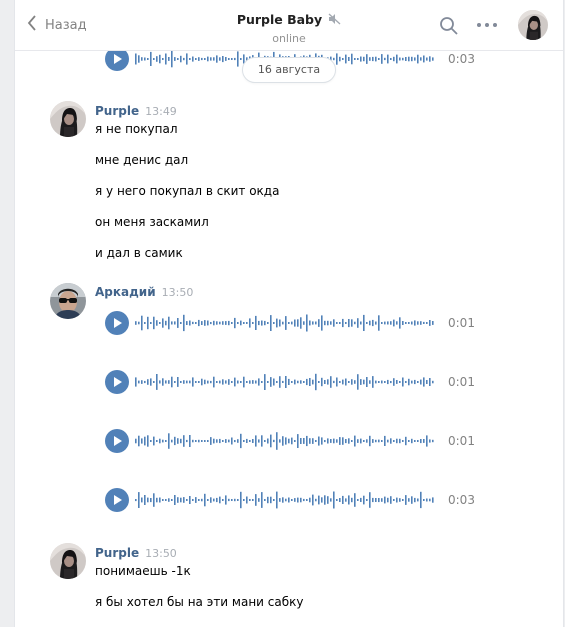 The width and height of the screenshot is (565, 627). I want to click on search-button, so click(449, 26).